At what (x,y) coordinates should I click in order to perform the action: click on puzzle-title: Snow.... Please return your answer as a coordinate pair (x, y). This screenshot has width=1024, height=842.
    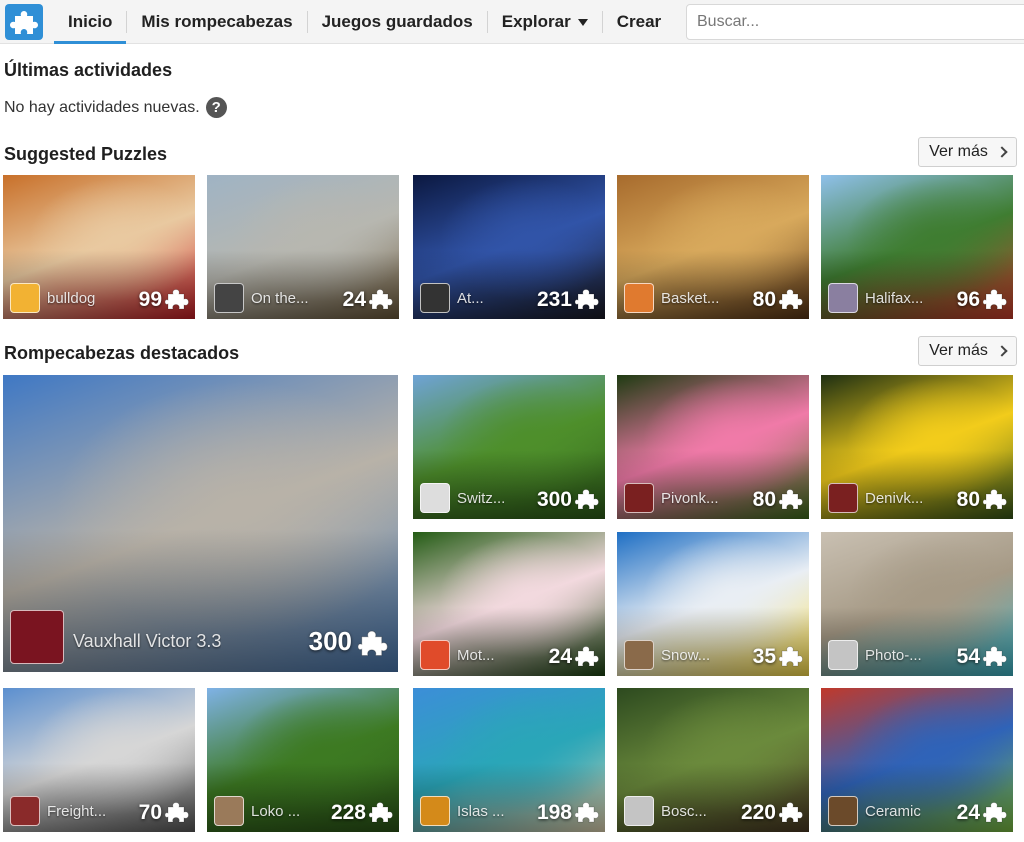
    Looking at the image, I should click on (686, 655).